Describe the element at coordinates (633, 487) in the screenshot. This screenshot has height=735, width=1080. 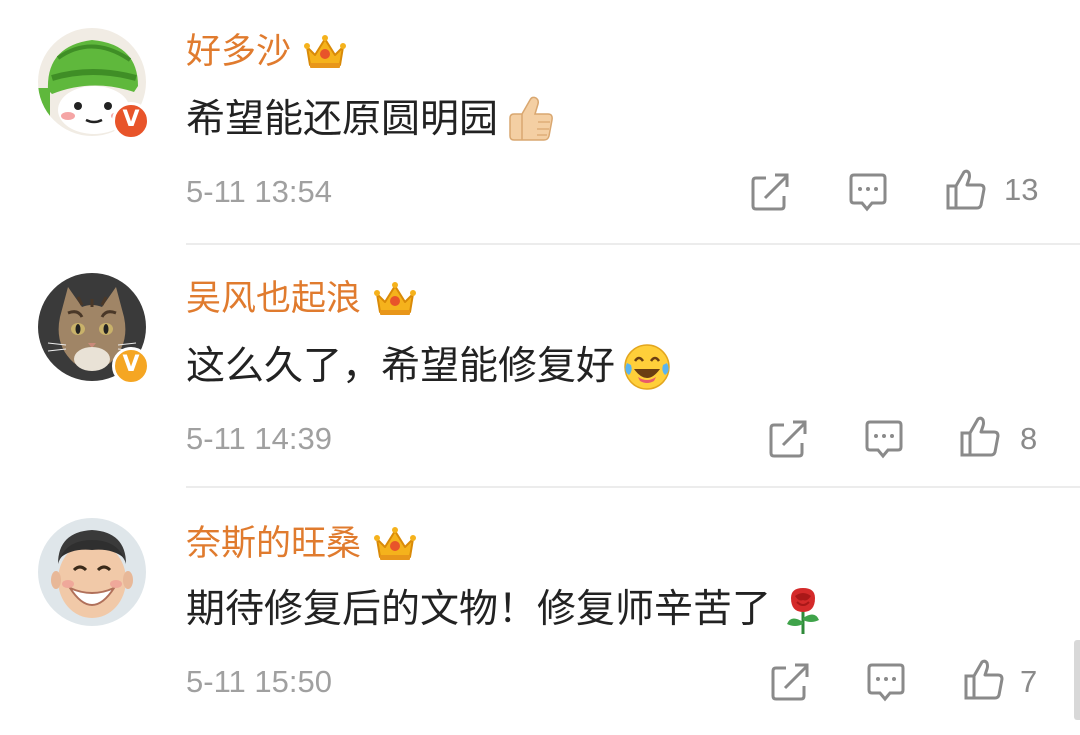
I see `divider` at that location.